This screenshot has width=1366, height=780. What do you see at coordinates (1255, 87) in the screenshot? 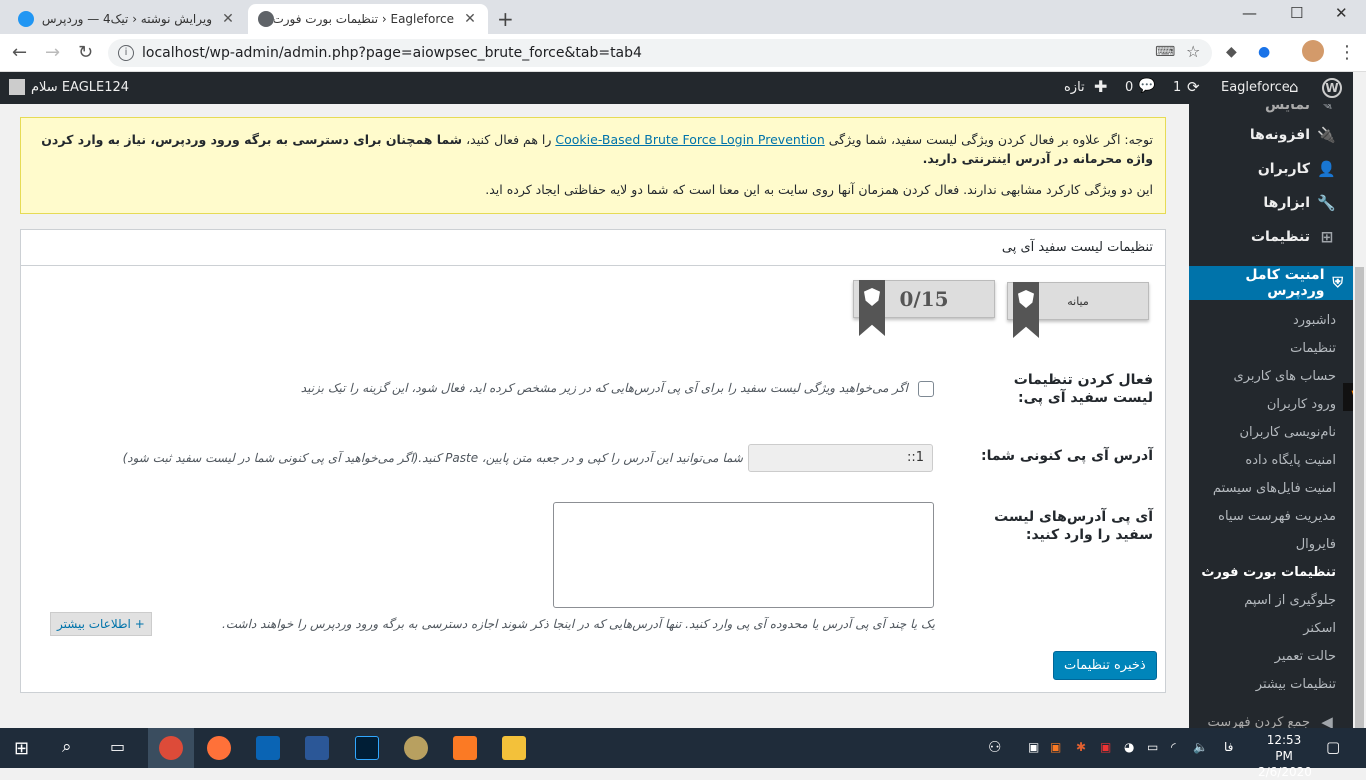
I see `site-name: Eagleforce` at bounding box center [1255, 87].